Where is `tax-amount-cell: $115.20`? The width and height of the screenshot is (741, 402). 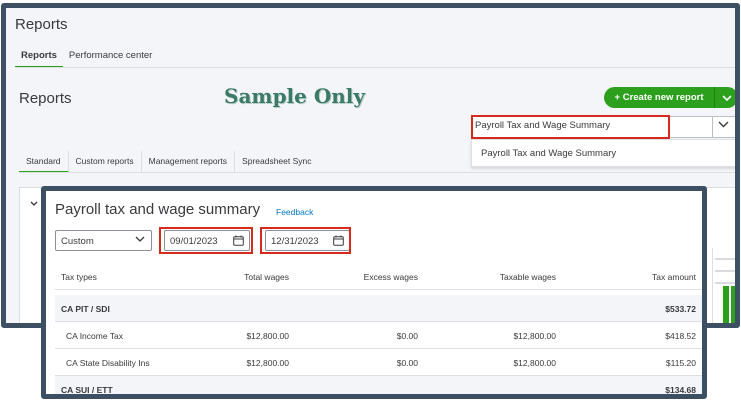
tax-amount-cell: $115.20 is located at coordinates (680, 363).